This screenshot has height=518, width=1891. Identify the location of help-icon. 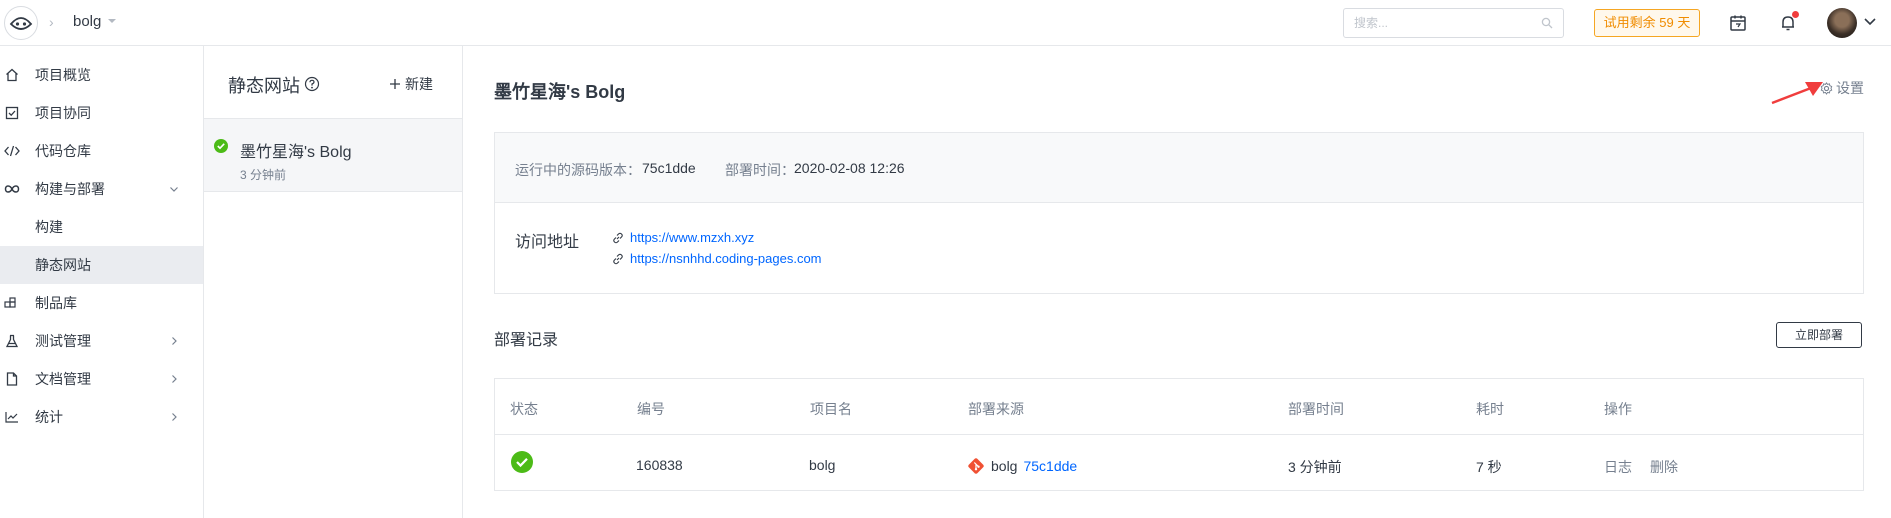
(312, 84).